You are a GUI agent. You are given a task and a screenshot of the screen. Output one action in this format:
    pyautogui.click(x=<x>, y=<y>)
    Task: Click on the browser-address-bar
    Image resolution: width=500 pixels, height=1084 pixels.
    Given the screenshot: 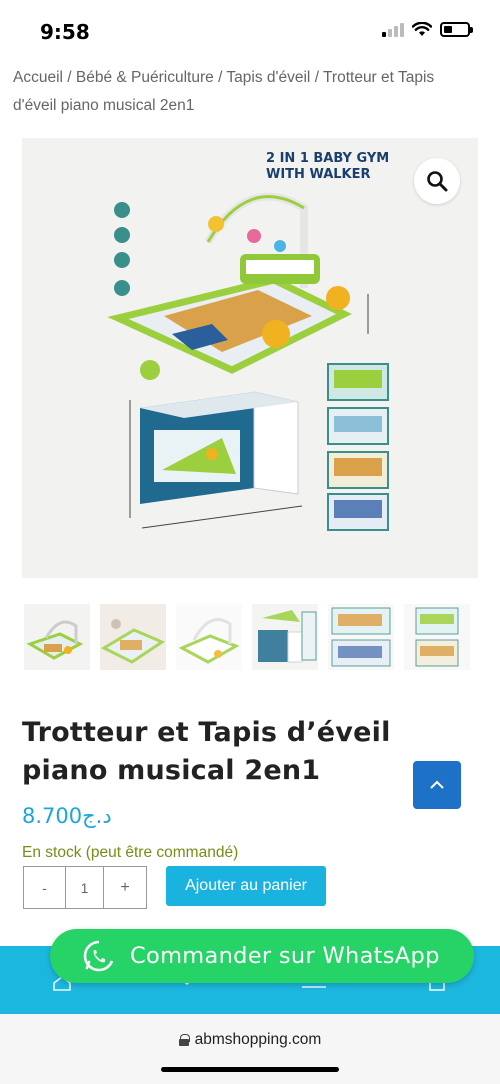 What is the action you would take?
    pyautogui.click(x=250, y=1049)
    